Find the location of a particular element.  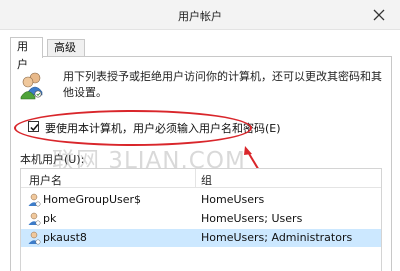

table-row-selected: pkaust8 HomeUsers; Administrators is located at coordinates (201, 238).